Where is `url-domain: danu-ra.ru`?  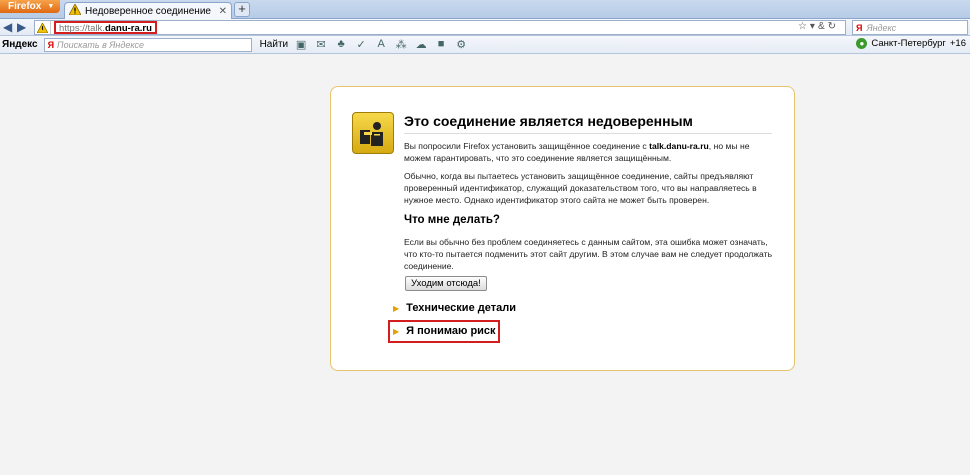 url-domain: danu-ra.ru is located at coordinates (128, 28).